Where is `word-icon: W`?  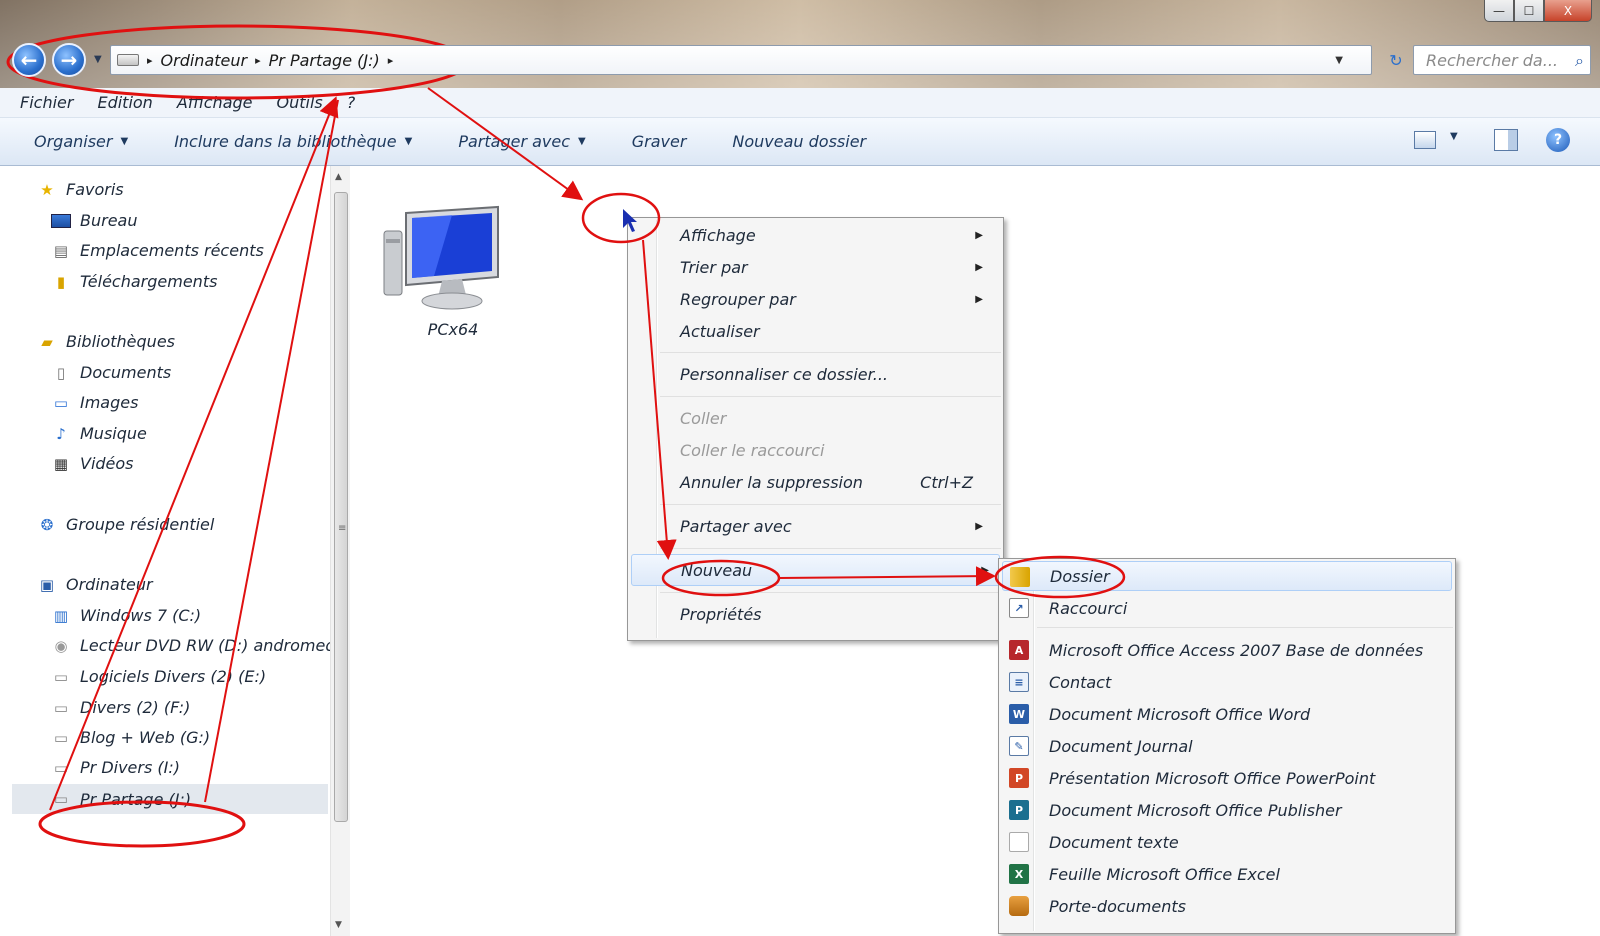
word-icon: W is located at coordinates (1019, 714).